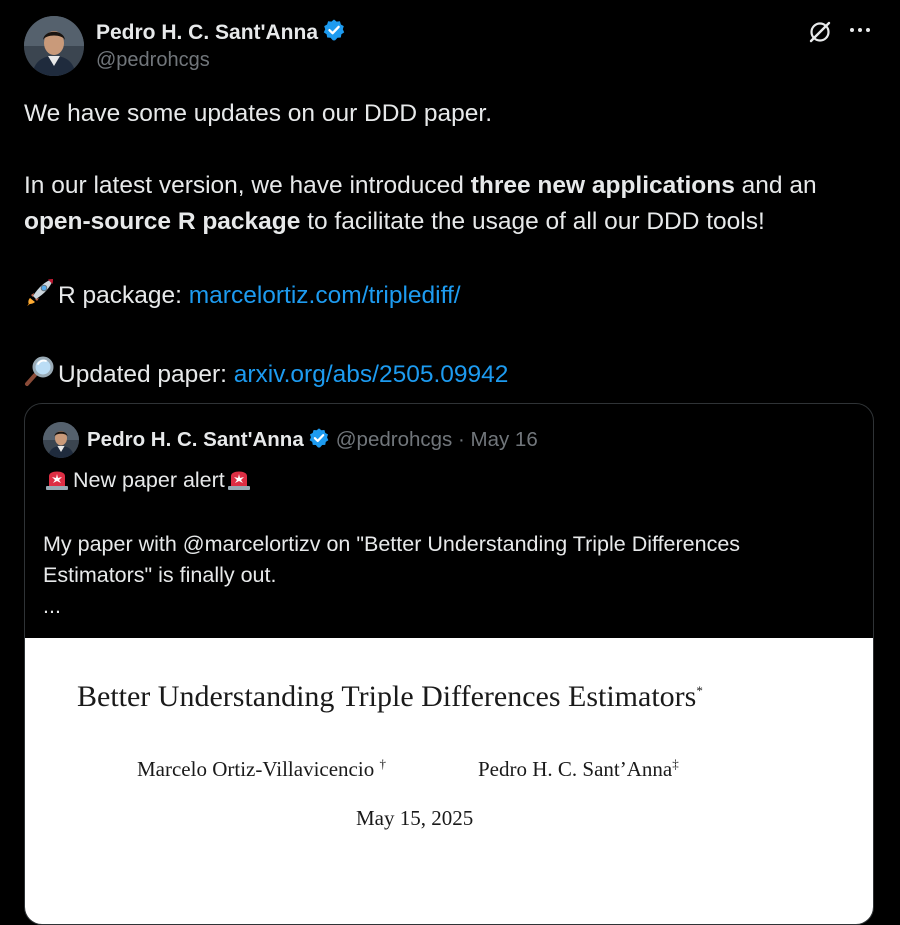 The image size is (900, 925). Describe the element at coordinates (371, 374) in the screenshot. I see `paper-link: arxiv.org/abs/2505.09942` at that location.